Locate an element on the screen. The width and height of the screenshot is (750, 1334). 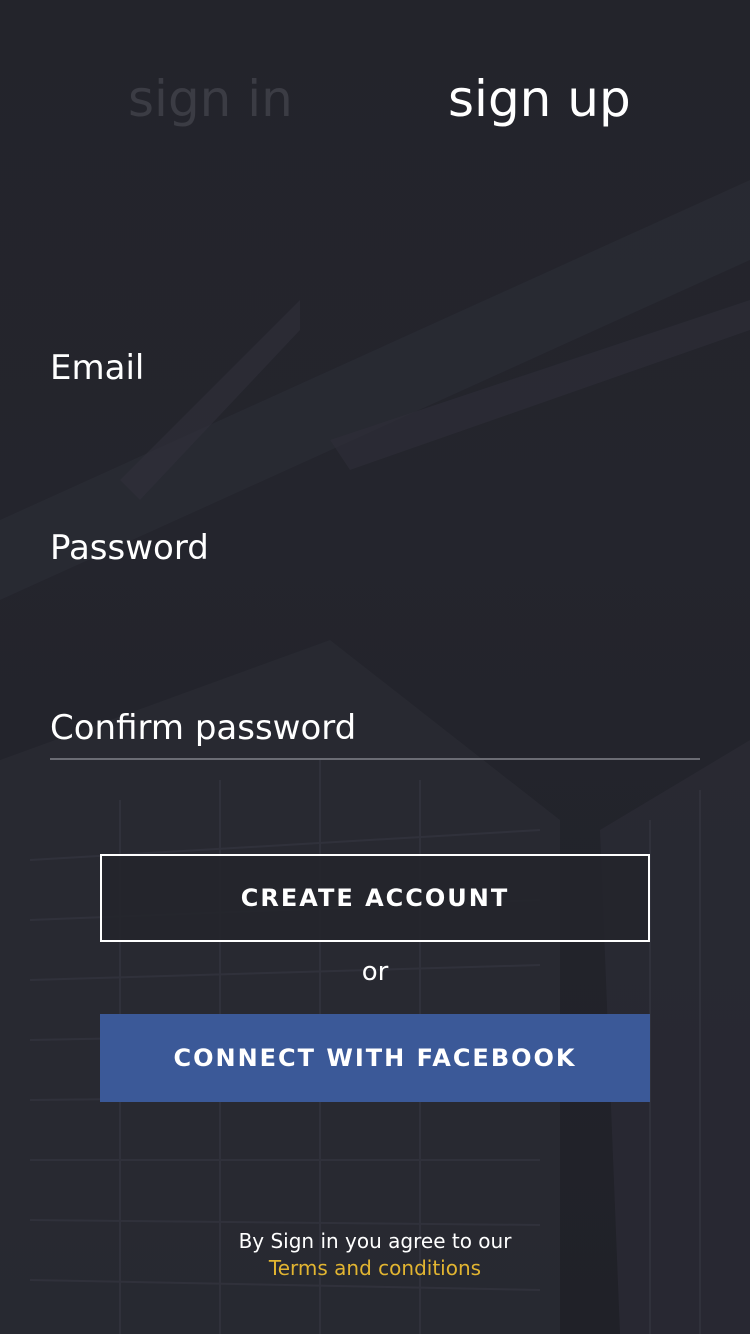
email-input is located at coordinates (378, 374).